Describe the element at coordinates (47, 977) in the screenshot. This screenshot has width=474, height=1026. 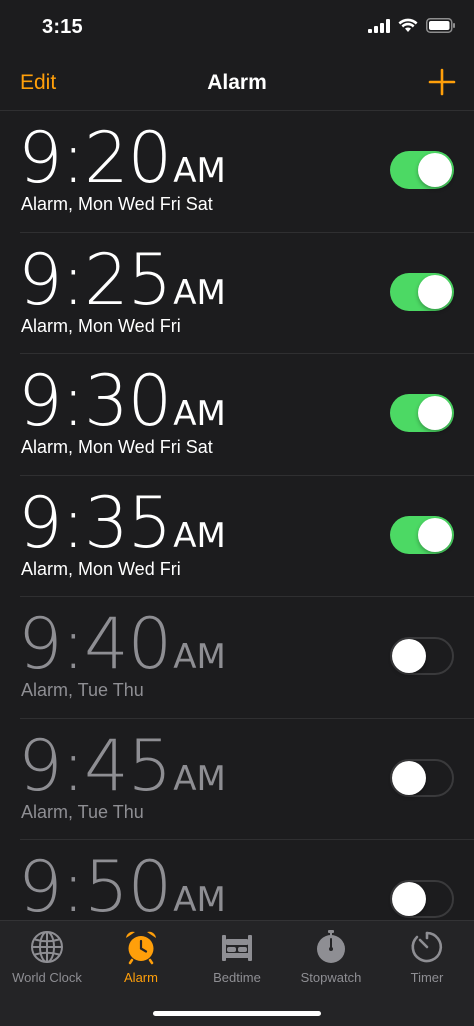
I see `tab-label: World Clock` at that location.